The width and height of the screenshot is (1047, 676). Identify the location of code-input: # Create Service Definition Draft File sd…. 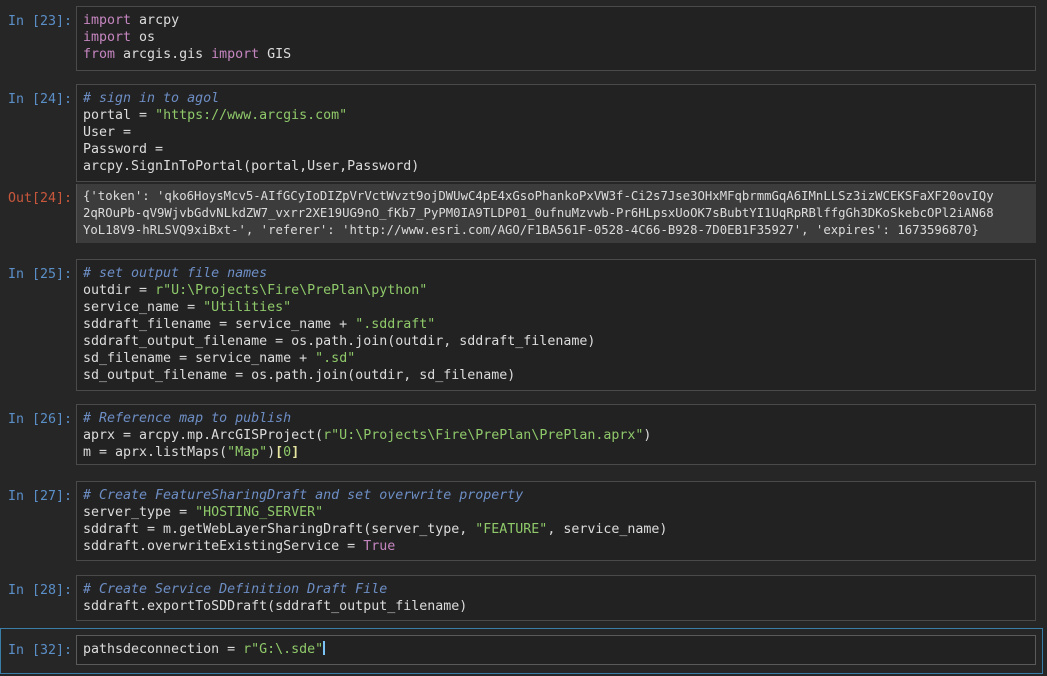
(556, 598).